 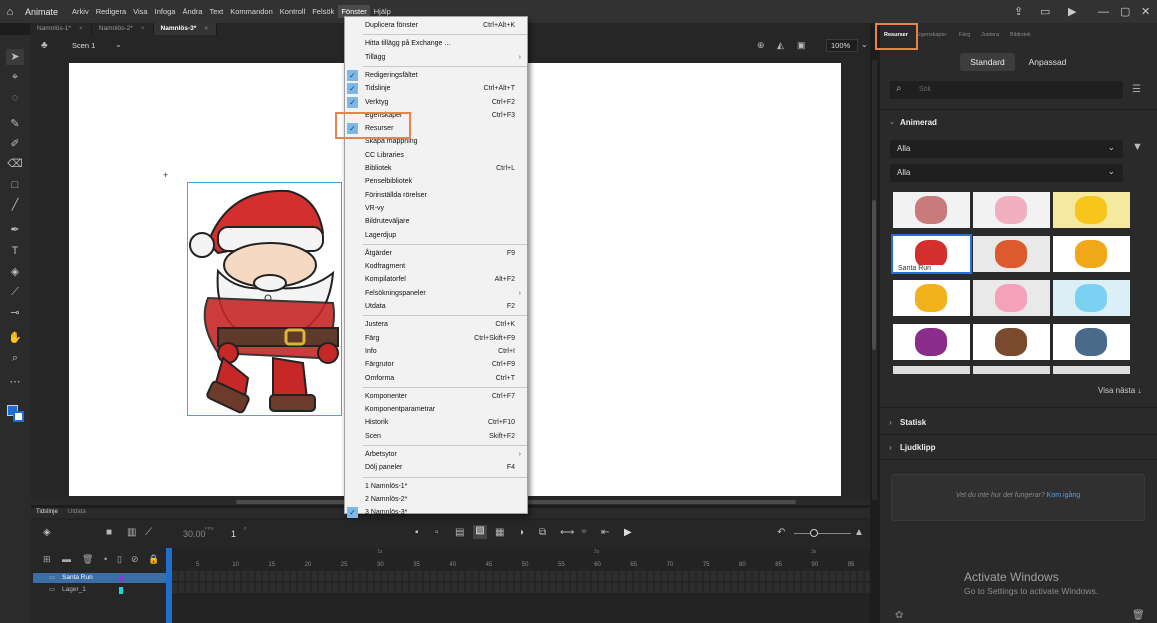 I want to click on paint-bucket-icon: ◈, so click(x=15, y=272).